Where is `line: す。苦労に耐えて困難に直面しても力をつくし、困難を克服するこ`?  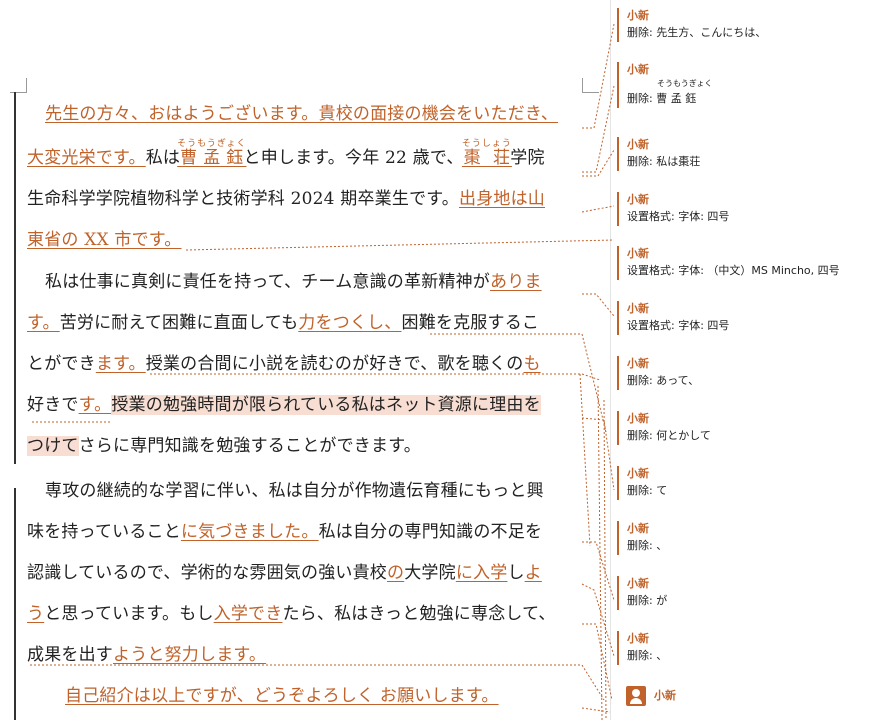
line: す。苦労に耐えて困難に直面しても力をつくし、困難を克服するこ is located at coordinates (283, 323).